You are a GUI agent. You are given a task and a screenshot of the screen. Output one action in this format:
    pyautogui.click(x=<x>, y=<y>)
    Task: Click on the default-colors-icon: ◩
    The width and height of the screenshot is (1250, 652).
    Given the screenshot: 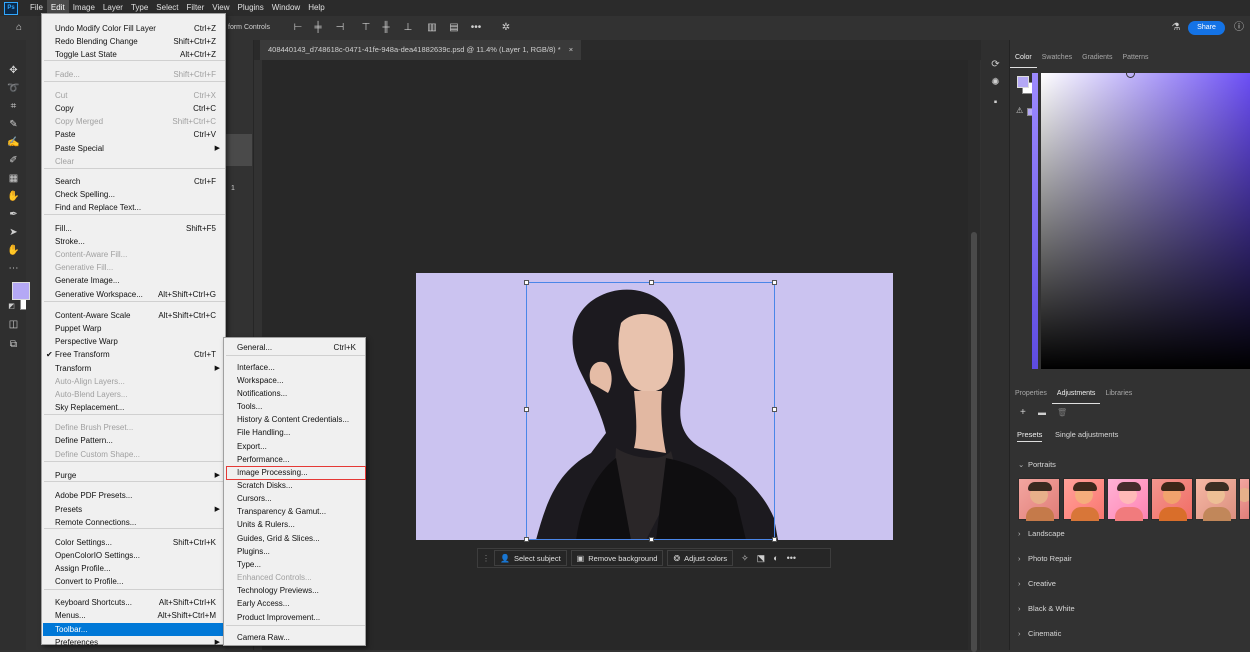 What is the action you would take?
    pyautogui.click(x=11, y=306)
    